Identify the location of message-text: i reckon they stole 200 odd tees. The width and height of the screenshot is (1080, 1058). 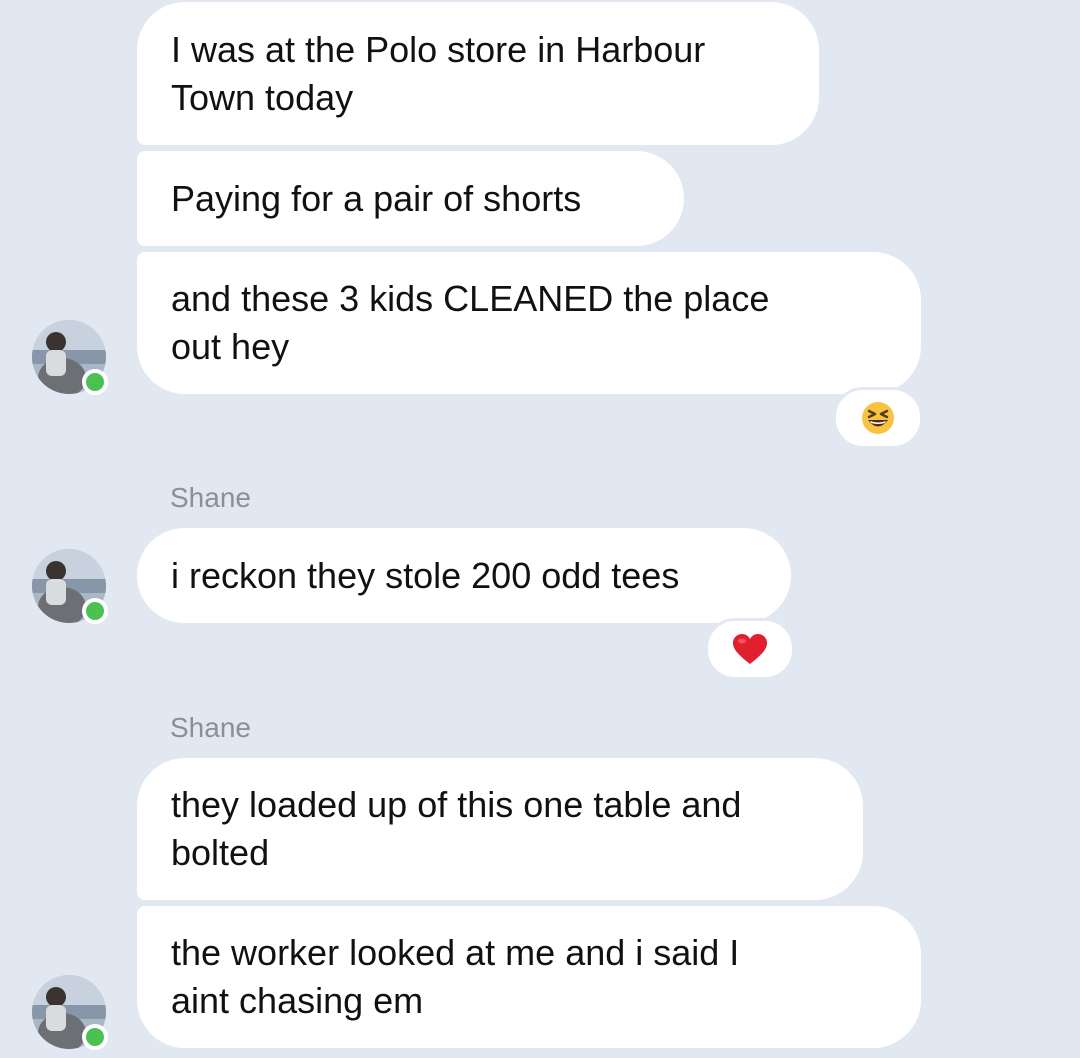
(425, 575).